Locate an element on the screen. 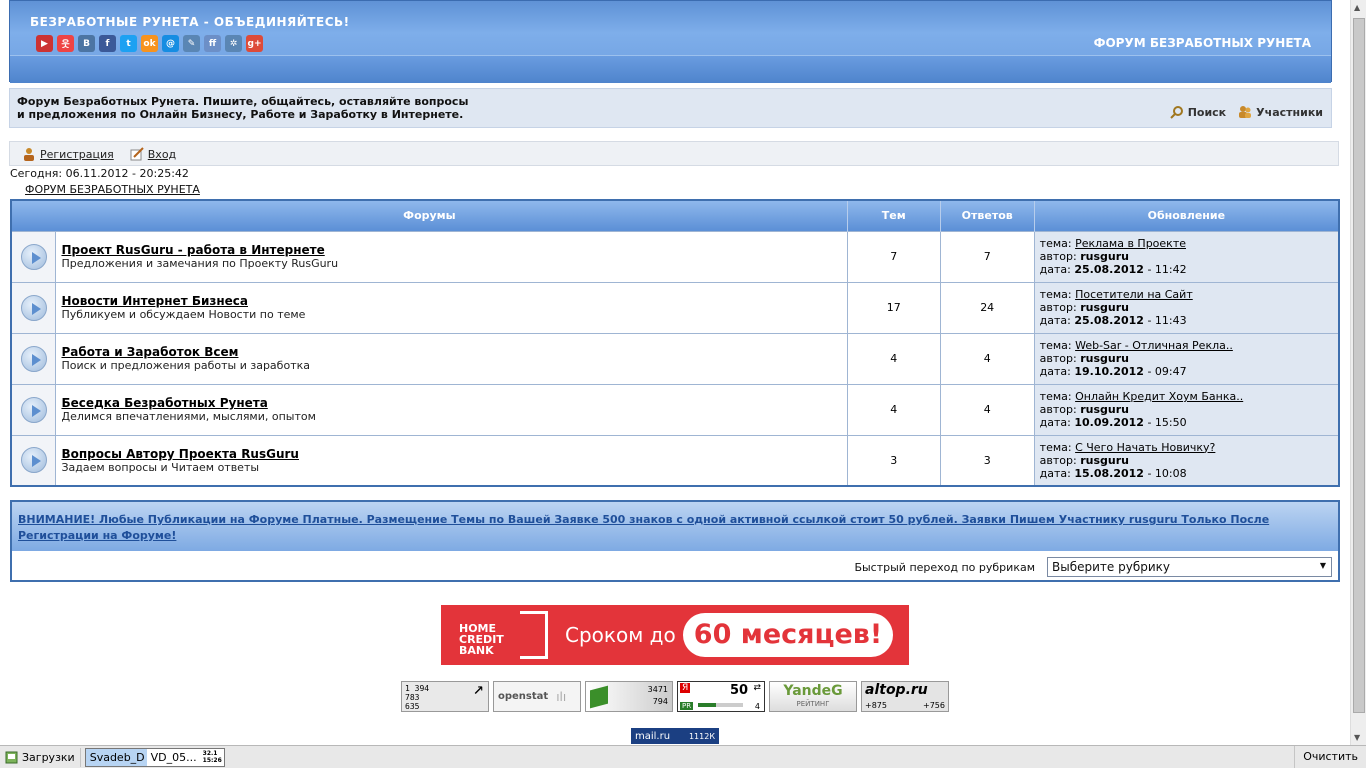 The width and height of the screenshot is (1366, 768). forum-replies-count: 3 is located at coordinates (987, 460).